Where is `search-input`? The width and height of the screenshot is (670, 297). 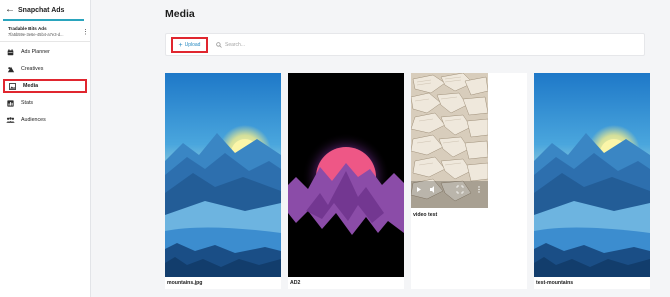 search-input is located at coordinates (425, 45).